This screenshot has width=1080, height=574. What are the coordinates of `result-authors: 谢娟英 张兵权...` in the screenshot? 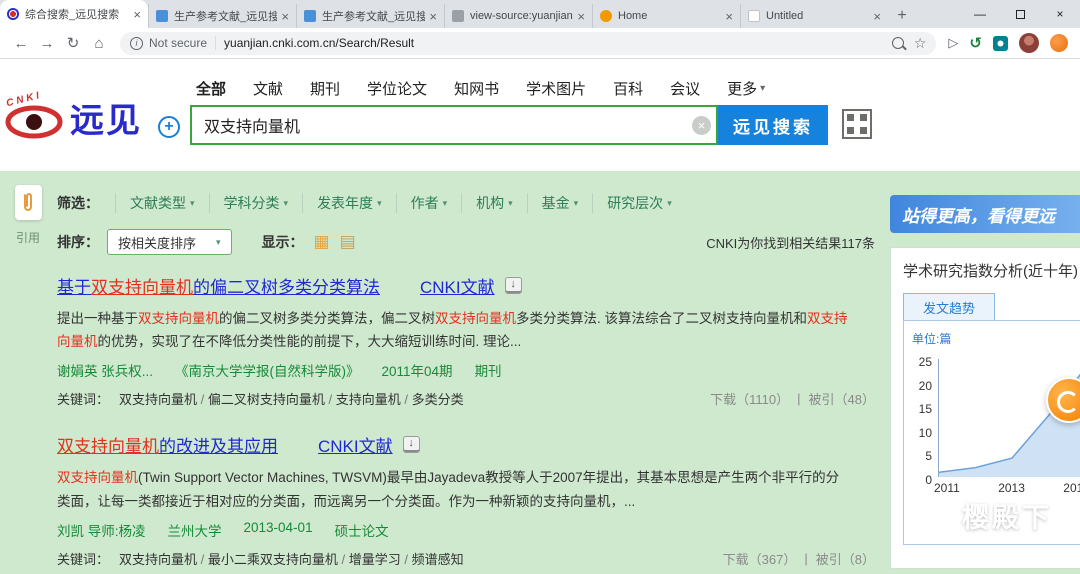 It's located at (105, 370).